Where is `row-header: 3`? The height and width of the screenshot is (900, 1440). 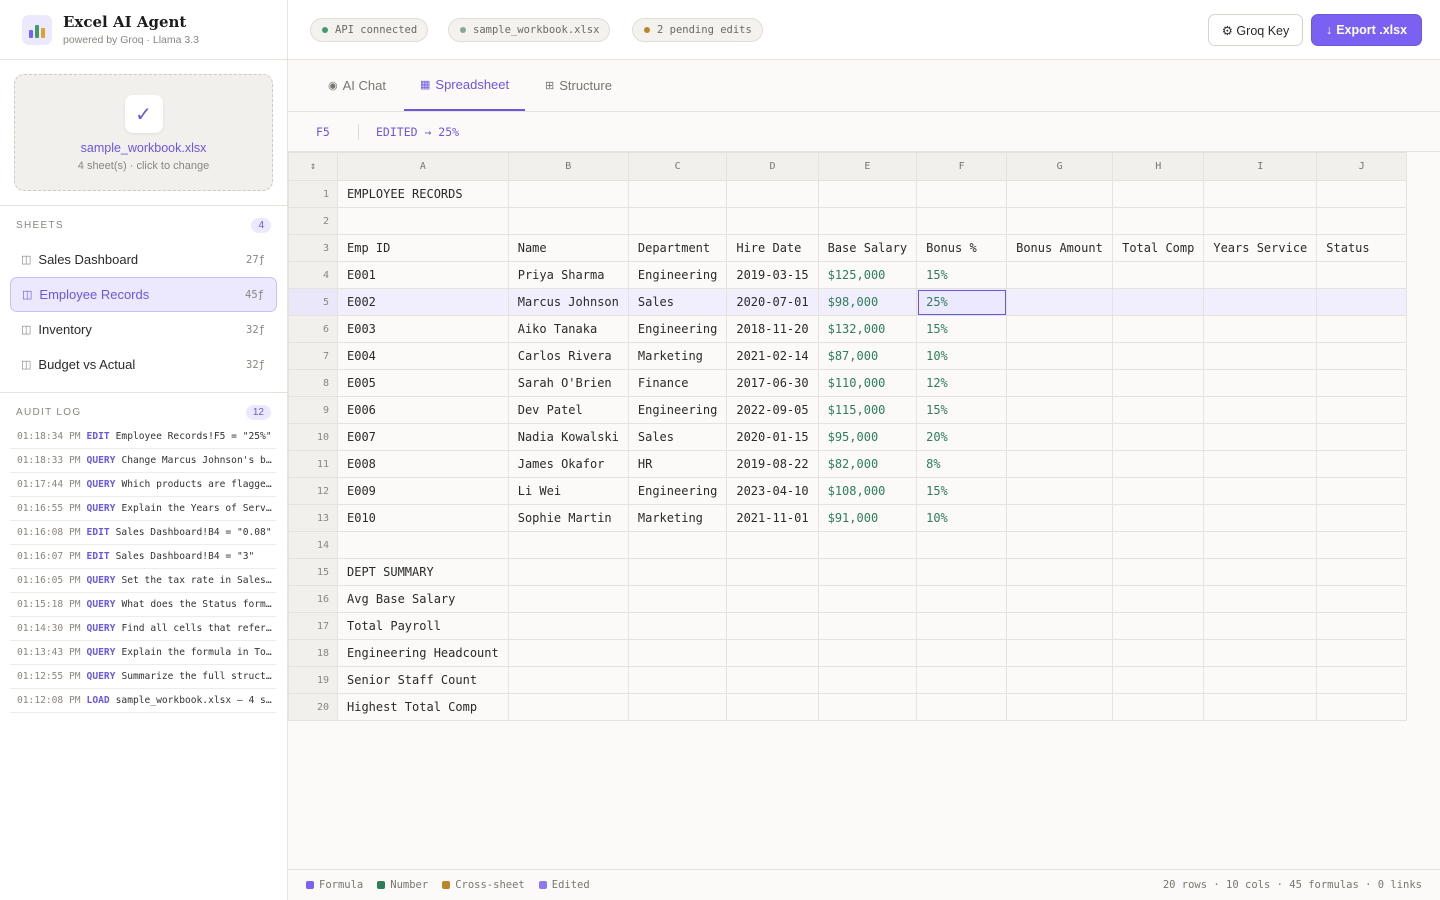
row-header: 3 is located at coordinates (313, 248).